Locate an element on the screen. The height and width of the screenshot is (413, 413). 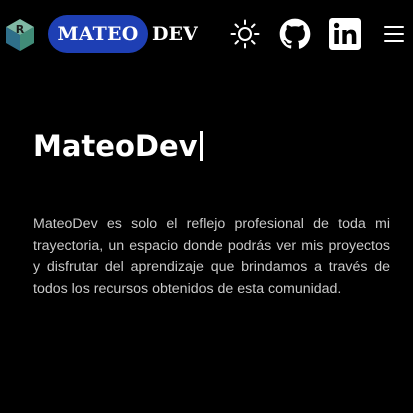
svg-text: R is located at coordinates (20, 29).